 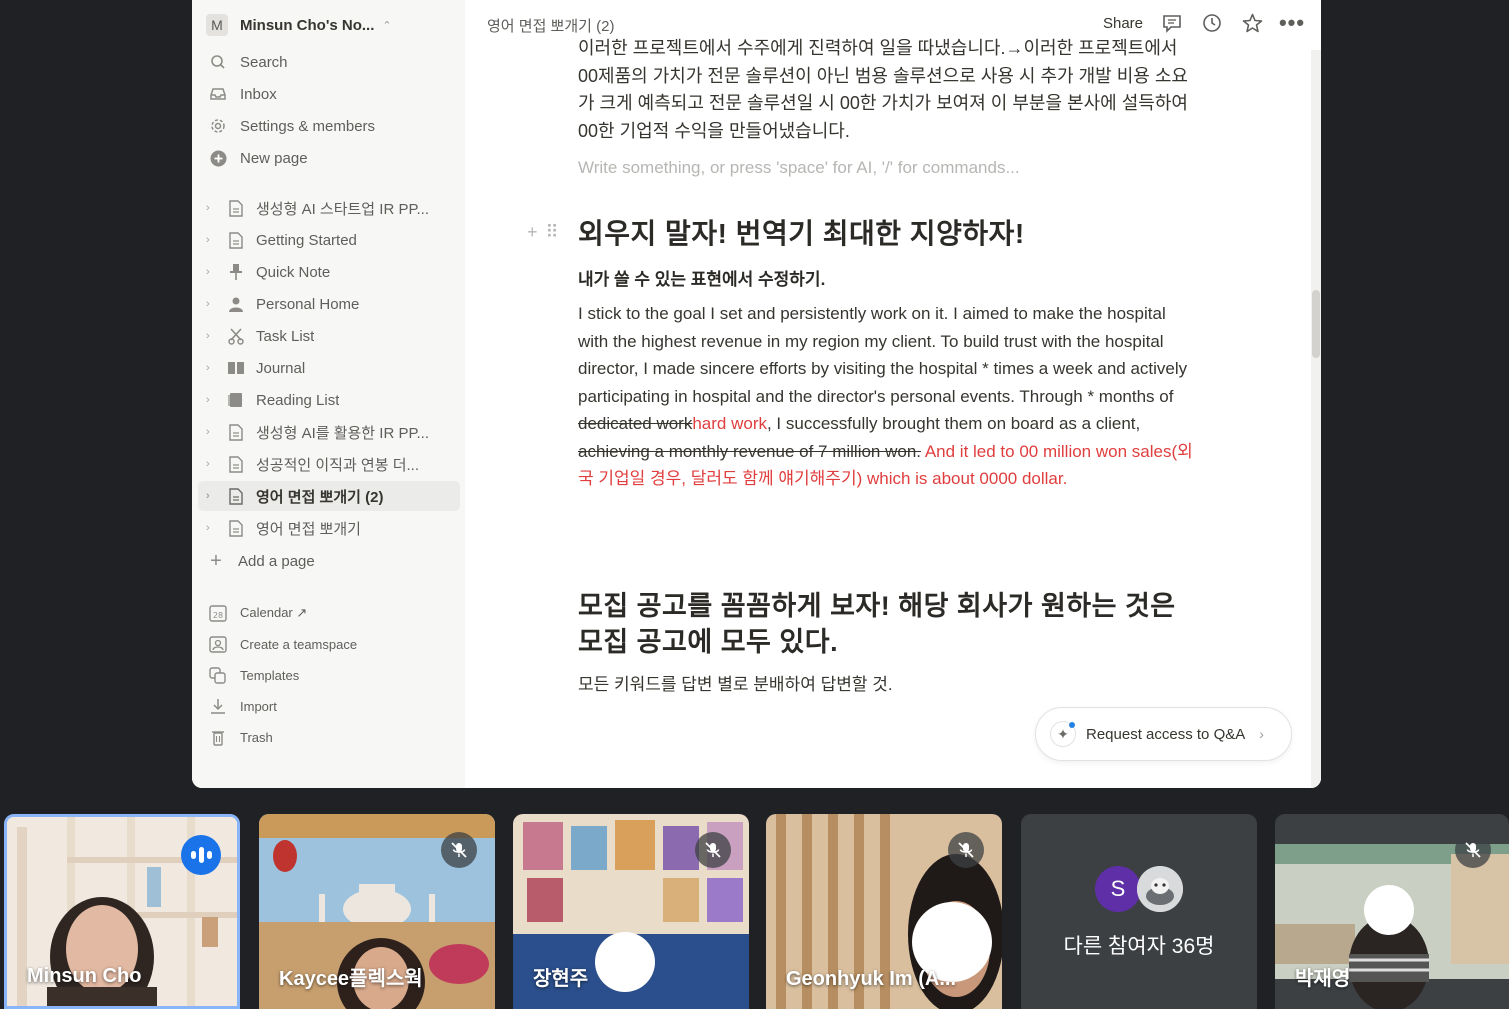 I want to click on participant-tile: 장현주, so click(x=631, y=911).